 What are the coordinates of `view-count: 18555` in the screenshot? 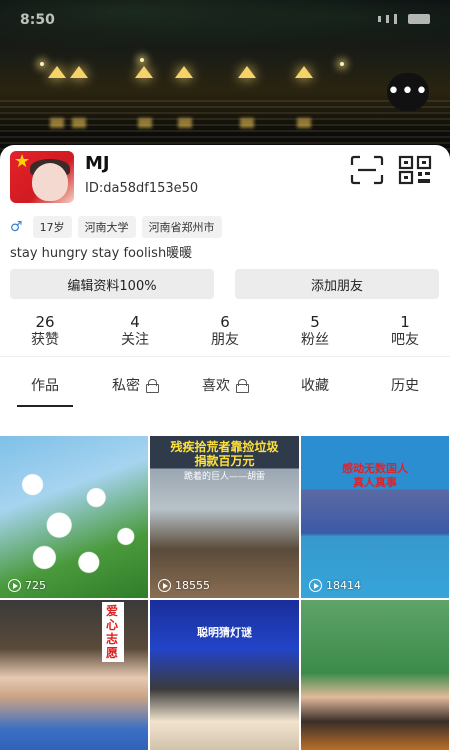 It's located at (184, 585).